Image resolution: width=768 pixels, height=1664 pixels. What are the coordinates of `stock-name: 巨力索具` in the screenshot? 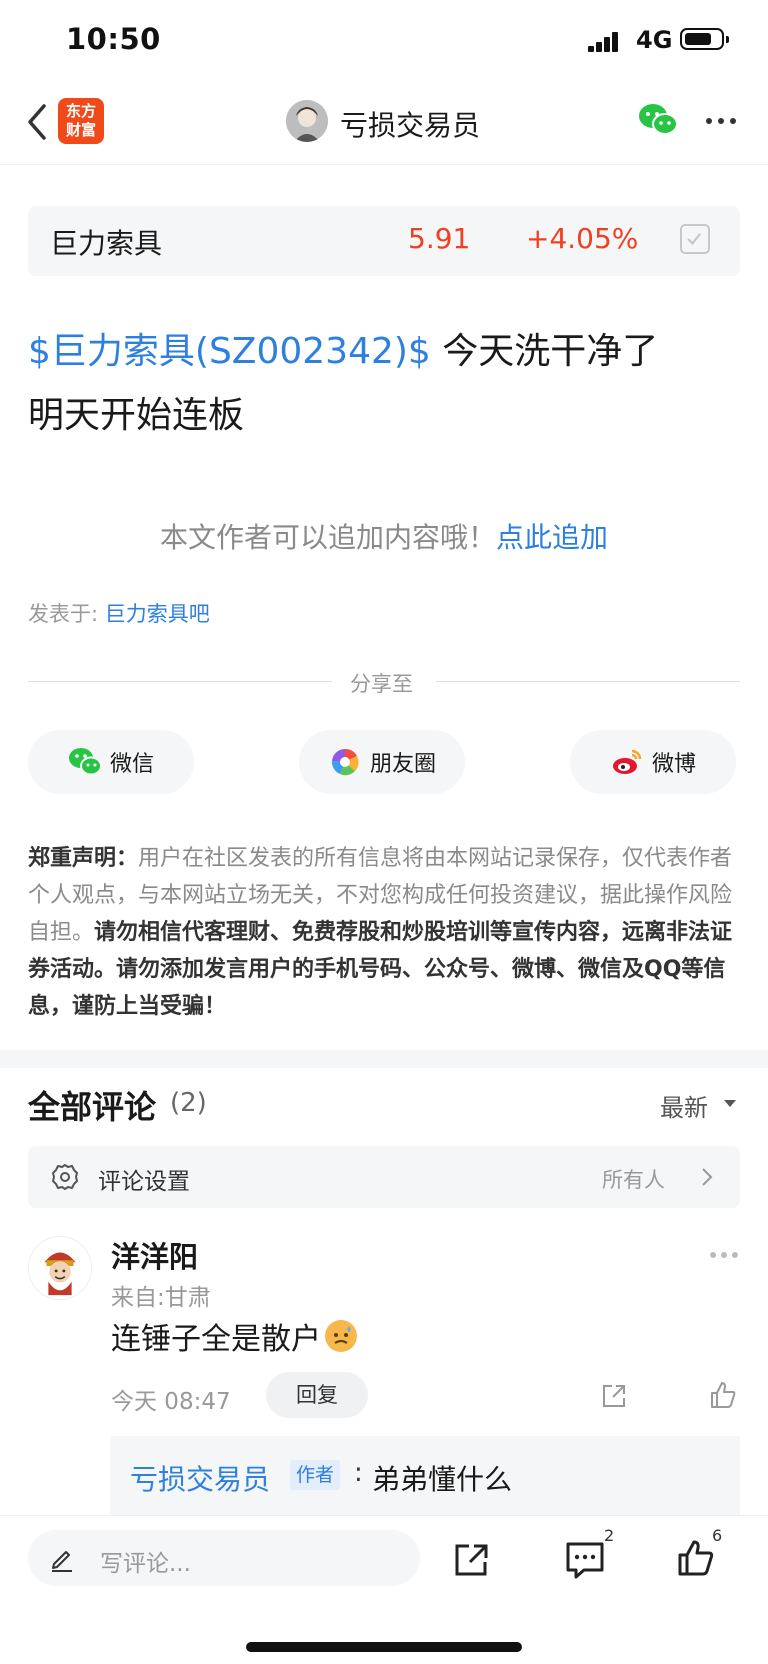 It's located at (106, 243).